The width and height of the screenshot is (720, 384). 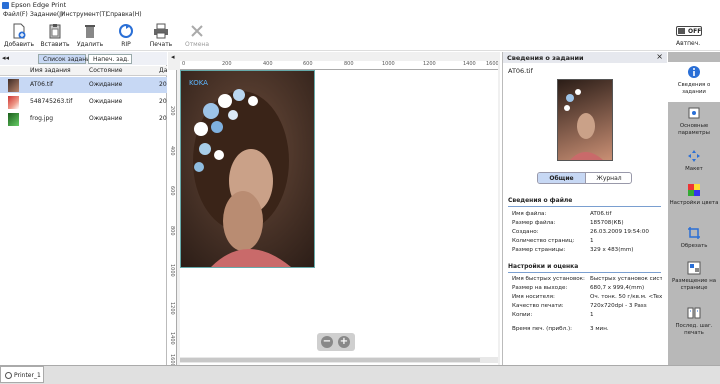 What do you see at coordinates (83, 85) in the screenshot?
I see `job-row: AT06.tif Ожидание 20` at bounding box center [83, 85].